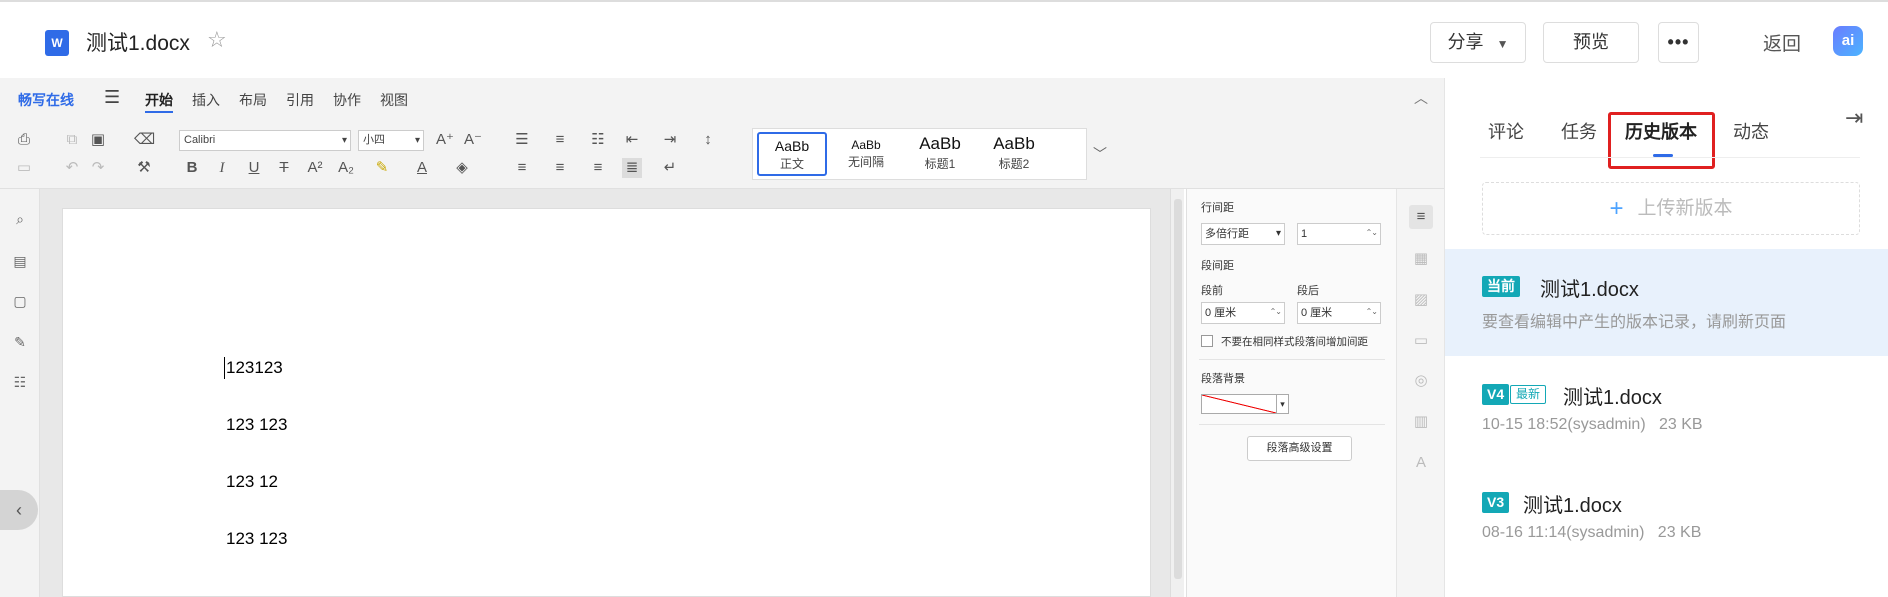  I want to click on increase-font-icon: A⁺, so click(445, 140).